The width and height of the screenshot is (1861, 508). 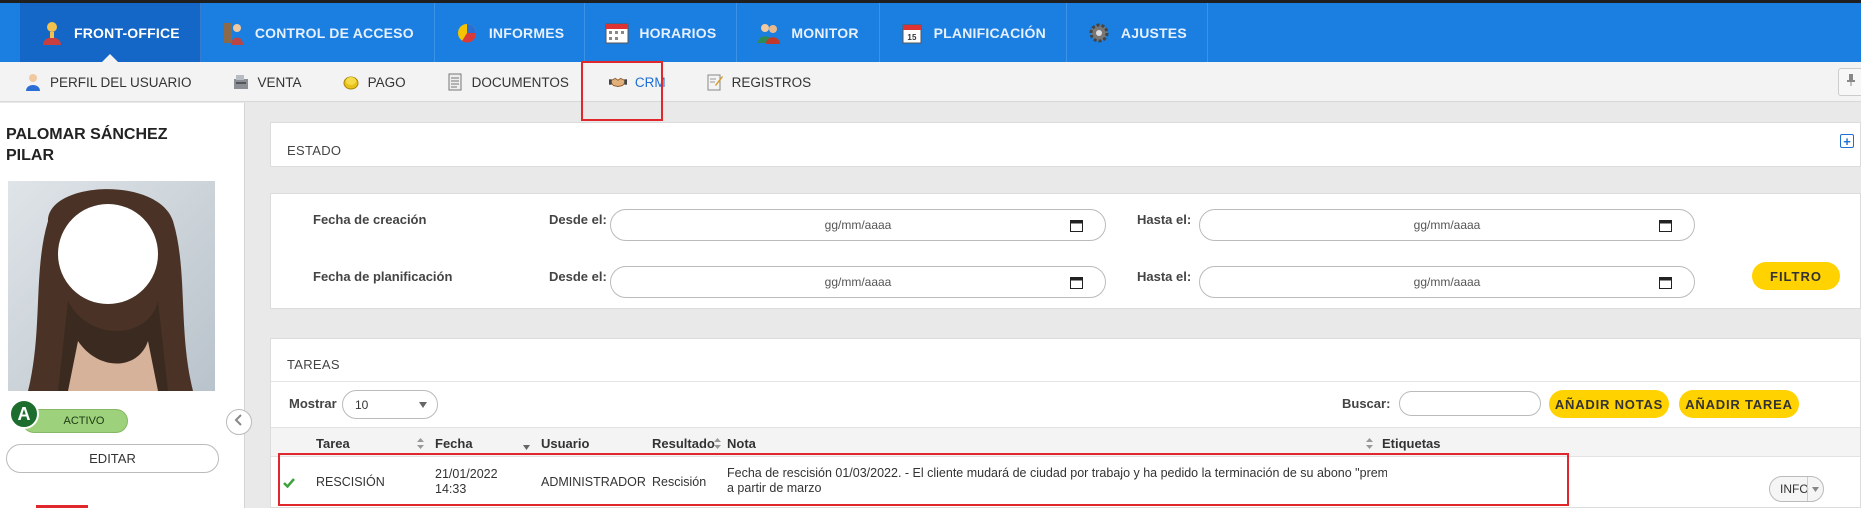 I want to click on tab-pago: PAGO, so click(x=374, y=82).